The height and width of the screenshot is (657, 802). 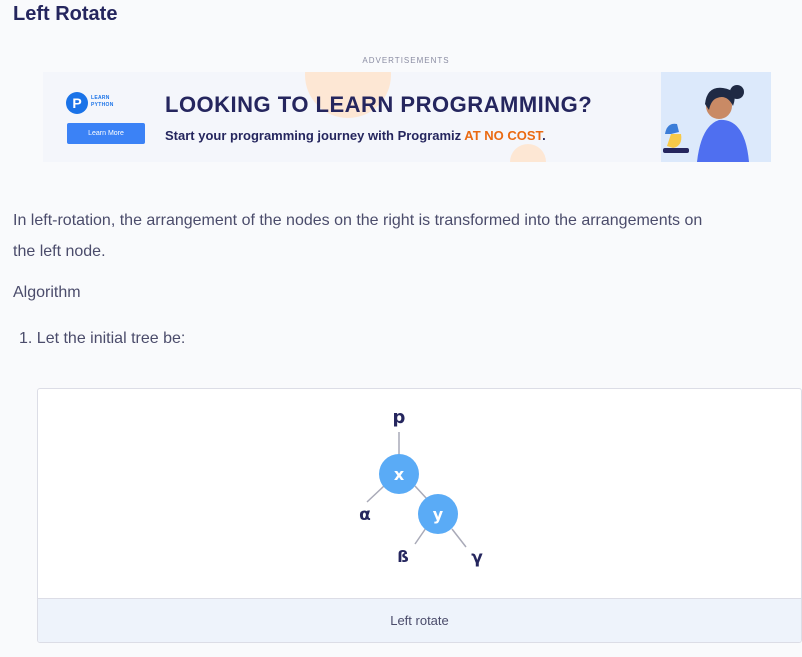 I want to click on section-heading: Left Rotate, so click(x=65, y=14).